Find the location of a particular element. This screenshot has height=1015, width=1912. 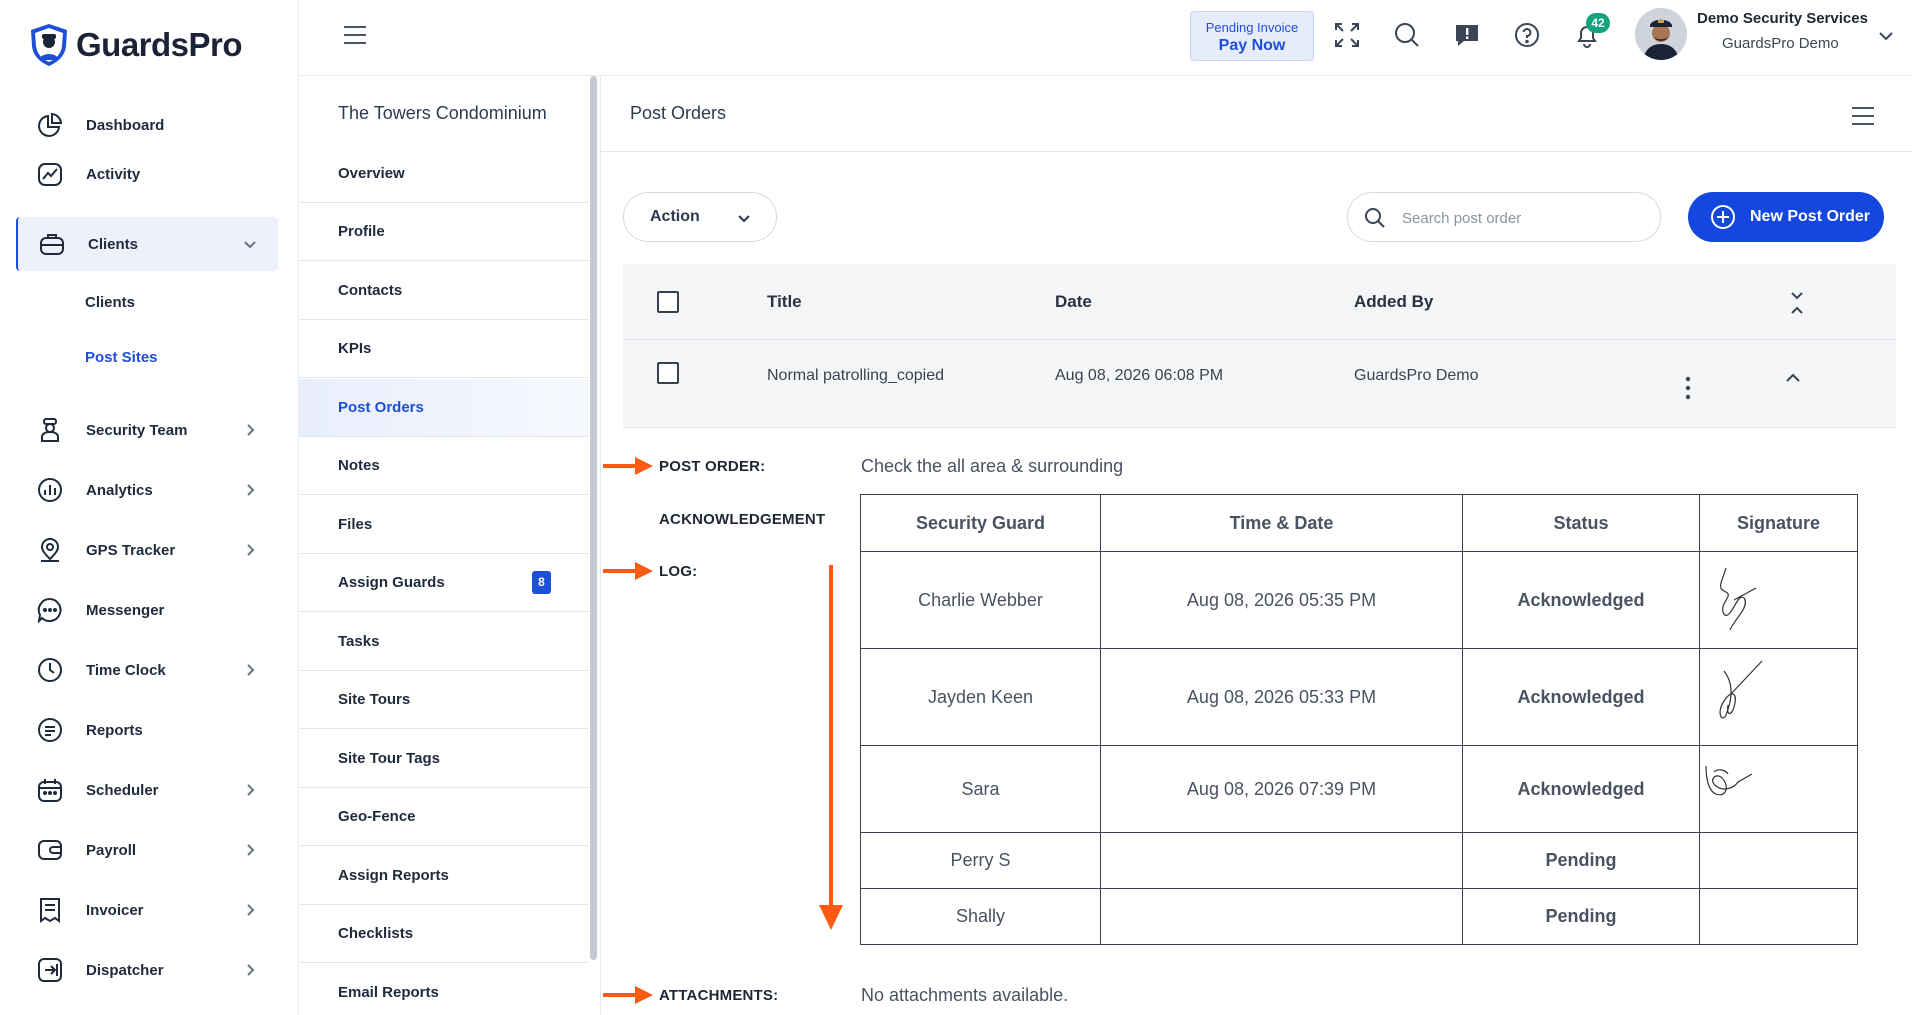

site-menu-item-kpis: KPIs is located at coordinates (444, 349).